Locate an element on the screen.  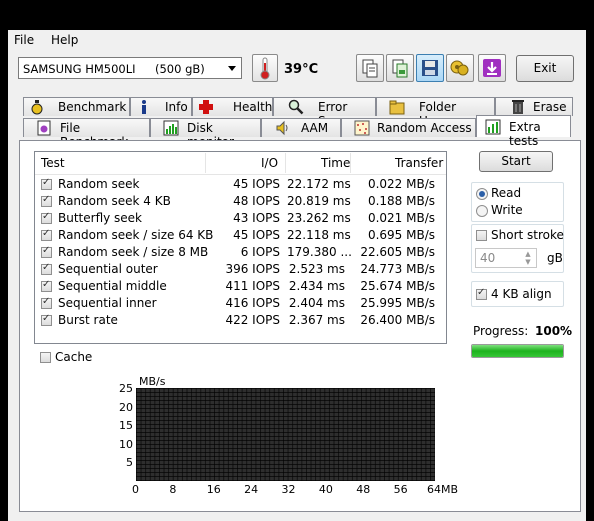
header-io: I/O is located at coordinates (269, 163).